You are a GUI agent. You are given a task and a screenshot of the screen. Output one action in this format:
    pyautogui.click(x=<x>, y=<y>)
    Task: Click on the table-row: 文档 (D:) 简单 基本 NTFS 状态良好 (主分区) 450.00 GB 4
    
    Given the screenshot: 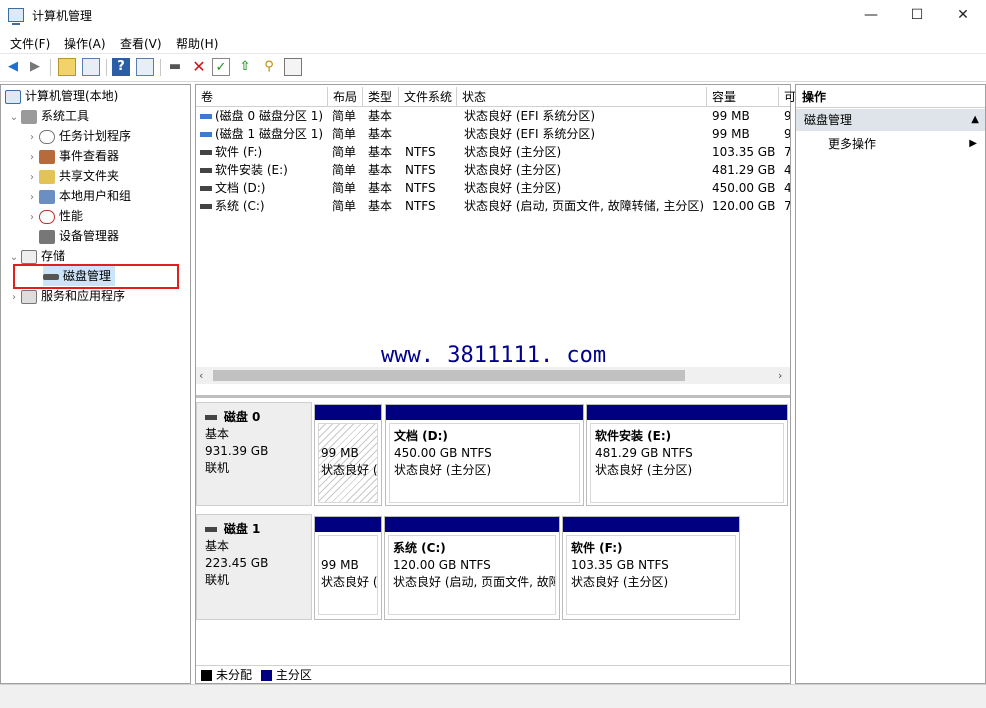 What is the action you would take?
    pyautogui.click(x=493, y=188)
    